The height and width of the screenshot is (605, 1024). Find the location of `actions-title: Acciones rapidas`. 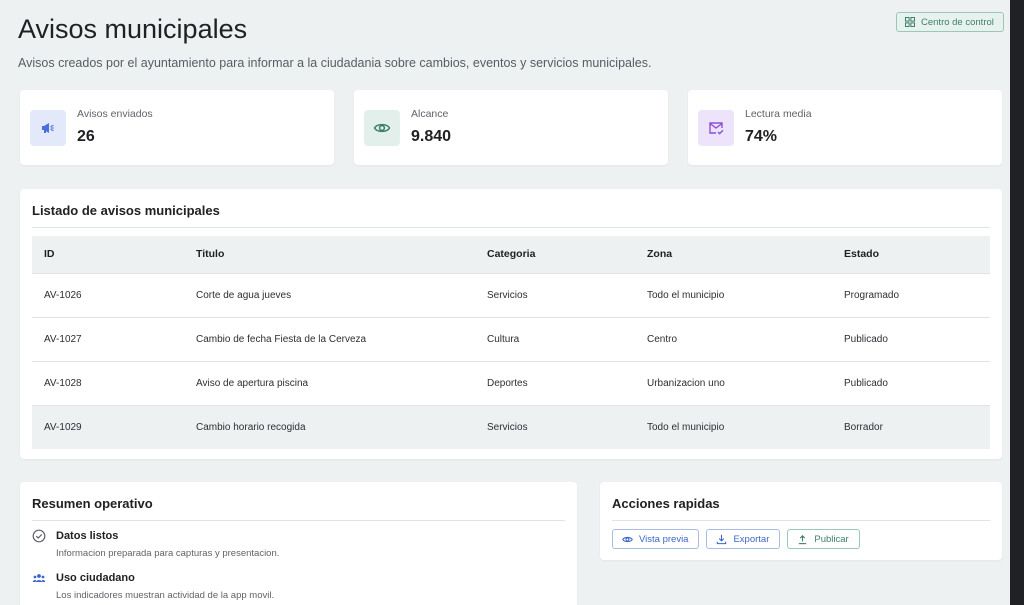

actions-title: Acciones rapidas is located at coordinates (666, 503).